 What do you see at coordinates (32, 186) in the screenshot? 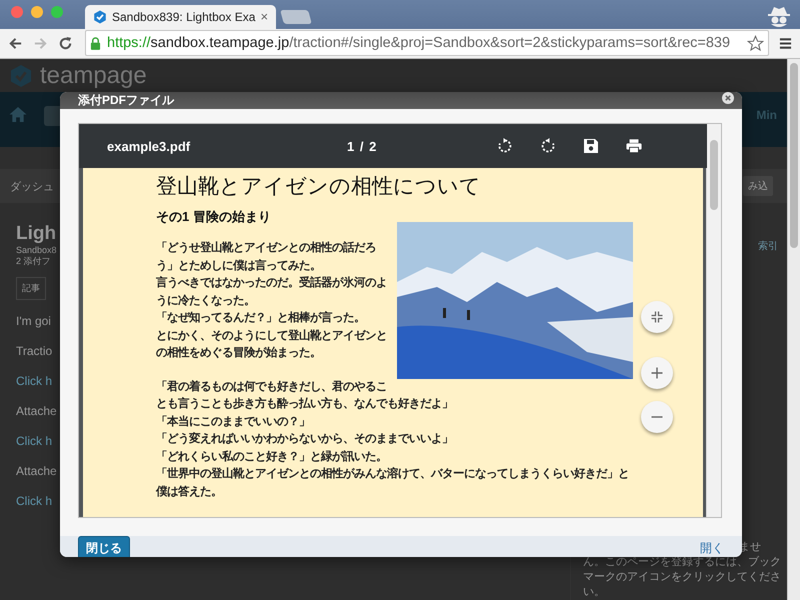
I see `breadcrumb-link: ダッシュ` at bounding box center [32, 186].